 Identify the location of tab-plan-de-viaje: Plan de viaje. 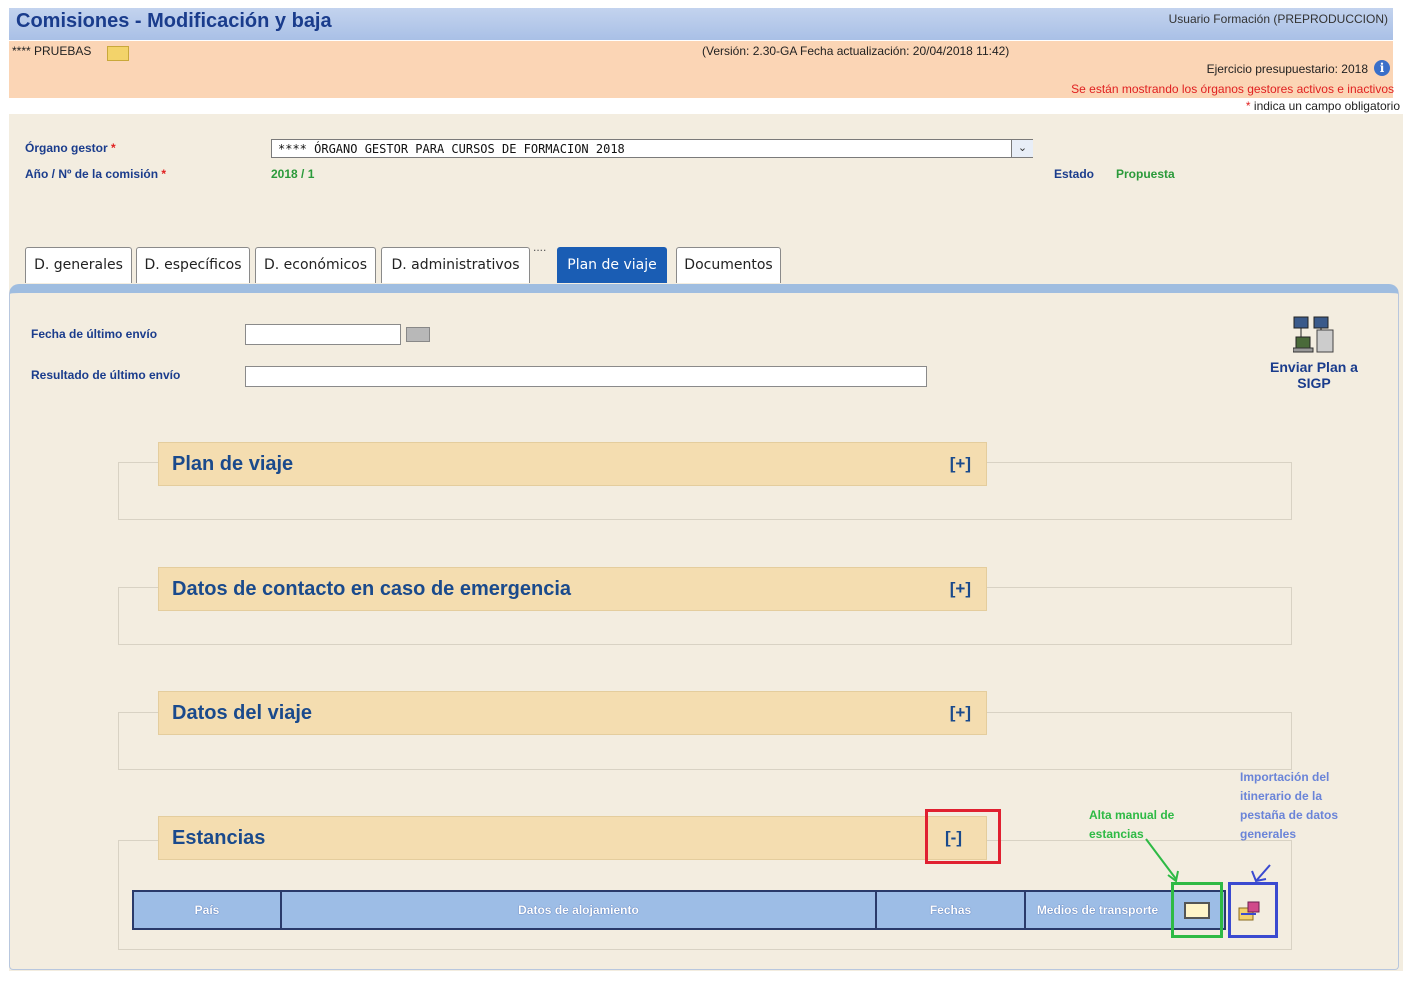
(612, 265).